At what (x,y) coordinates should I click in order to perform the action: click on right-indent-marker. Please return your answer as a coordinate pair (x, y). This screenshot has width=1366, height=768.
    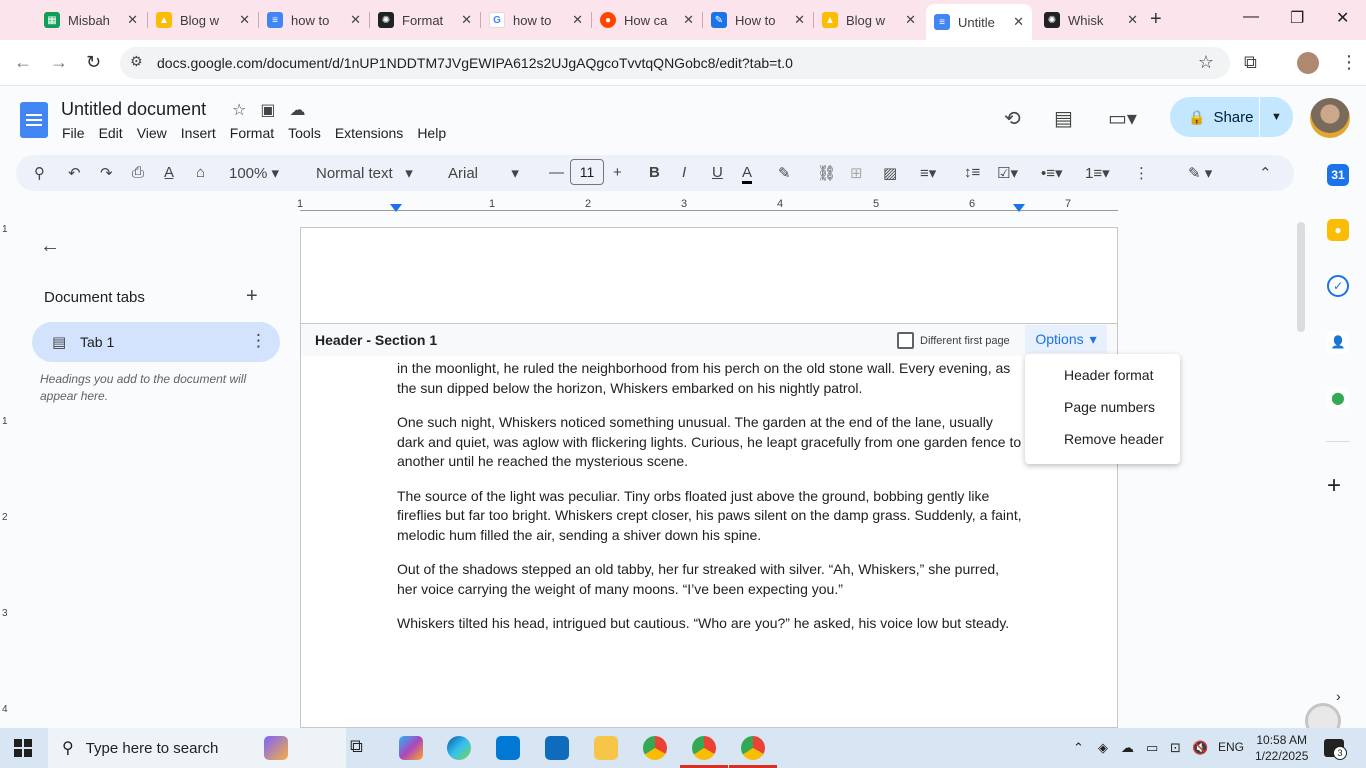
    Looking at the image, I should click on (1019, 208).